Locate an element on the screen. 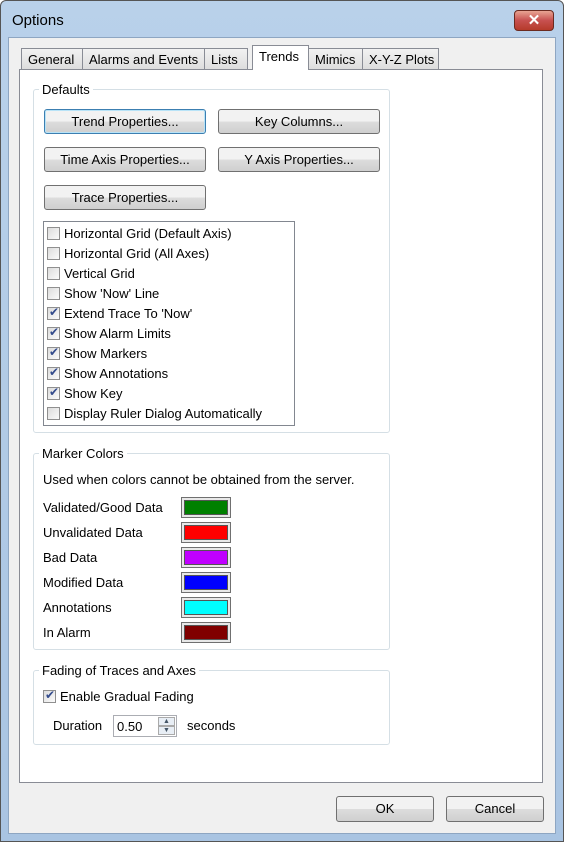 This screenshot has width=564, height=842. fading-group is located at coordinates (211, 707).